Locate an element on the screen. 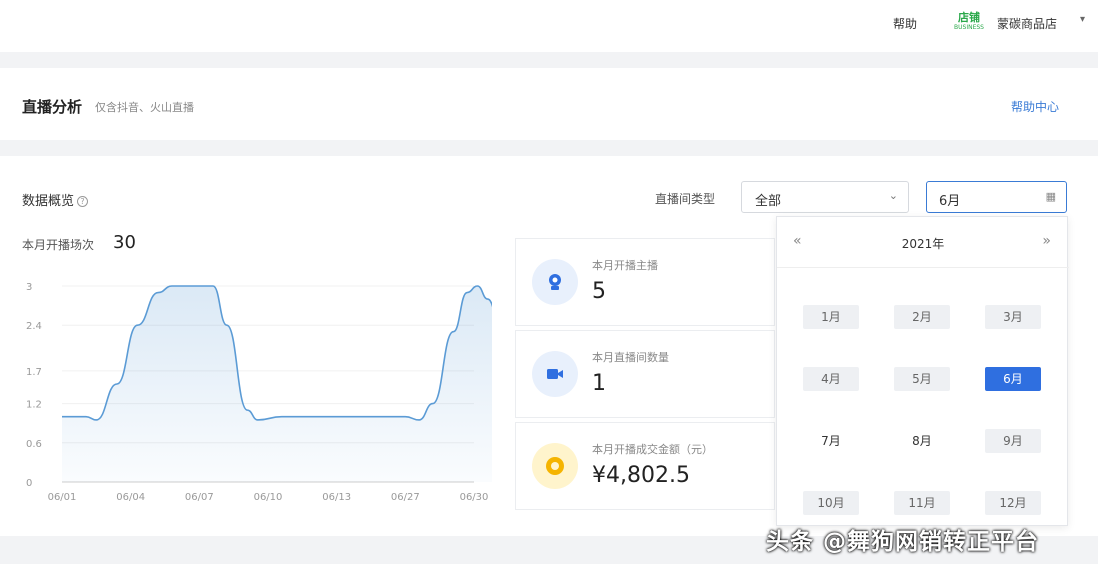  month-option: 5月 is located at coordinates (922, 379).